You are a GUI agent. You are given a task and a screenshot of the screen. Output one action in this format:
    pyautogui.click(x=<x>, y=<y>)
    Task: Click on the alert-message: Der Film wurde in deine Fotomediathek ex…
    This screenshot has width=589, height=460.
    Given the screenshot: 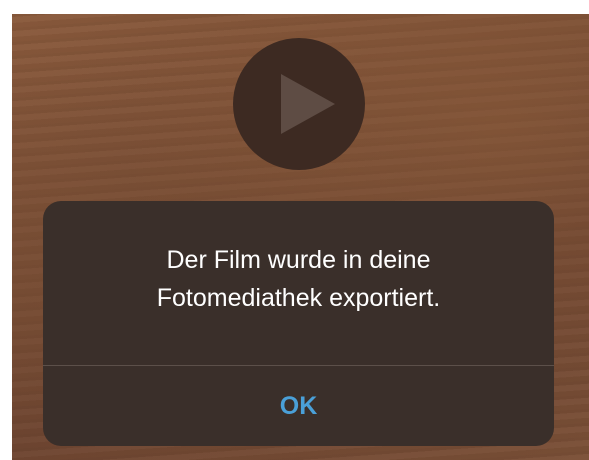 What is the action you would take?
    pyautogui.click(x=298, y=279)
    